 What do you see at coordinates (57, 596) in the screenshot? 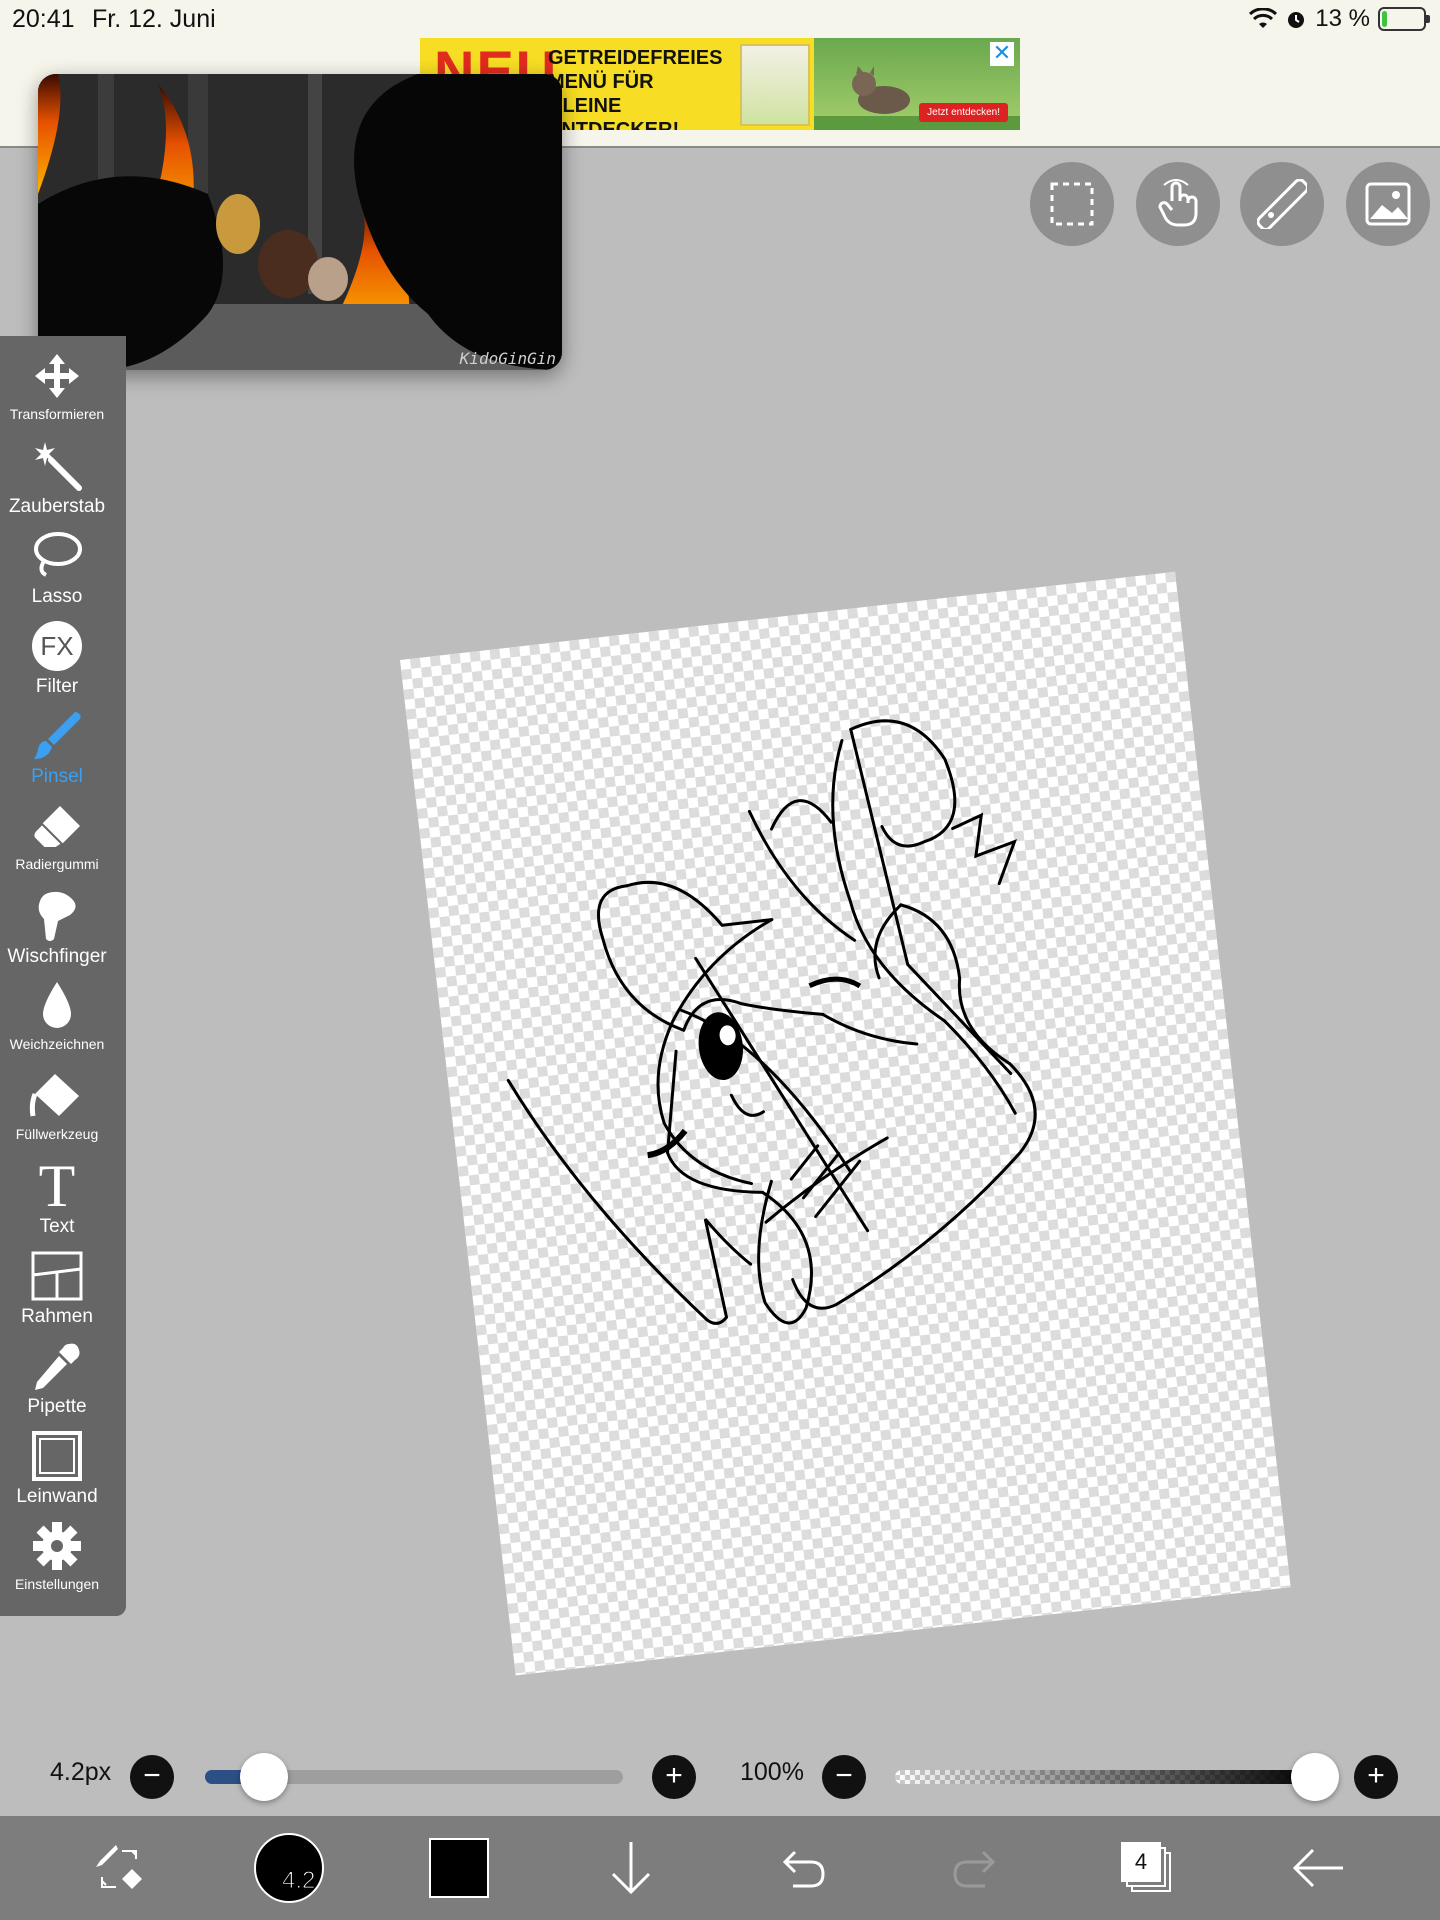
I see `tool-label: Lasso` at bounding box center [57, 596].